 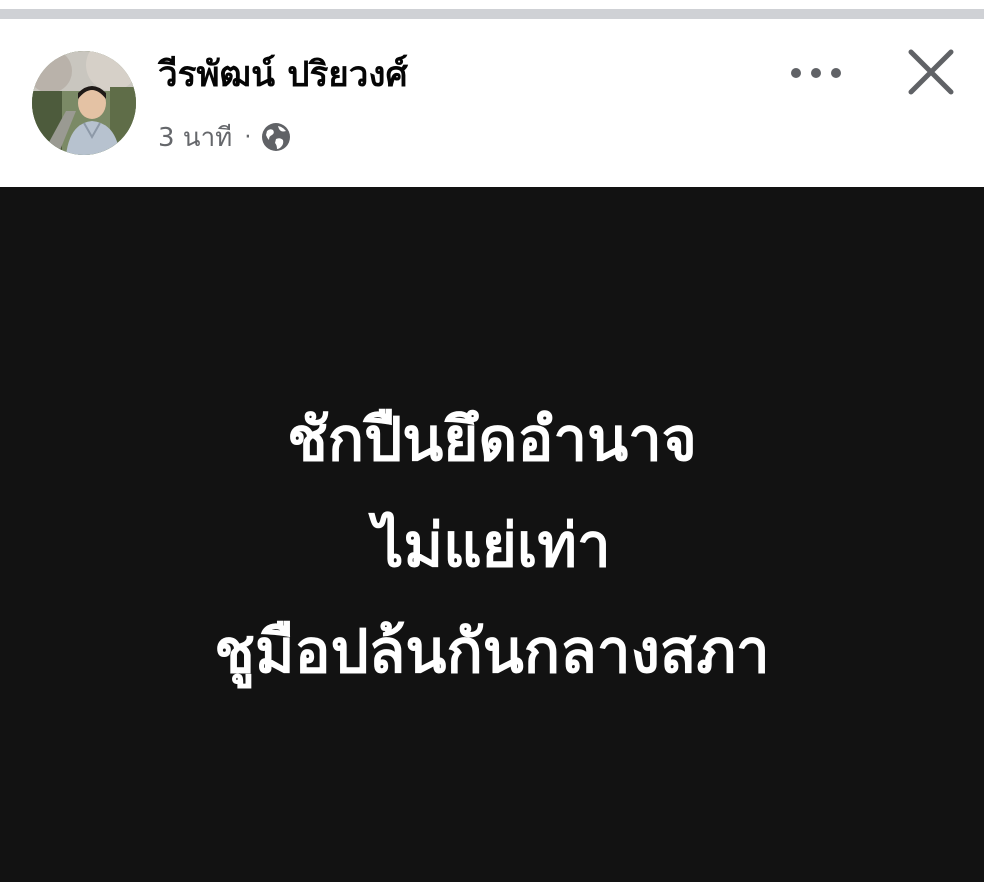 I want to click on timestamp: 3 นาที, so click(x=195, y=137).